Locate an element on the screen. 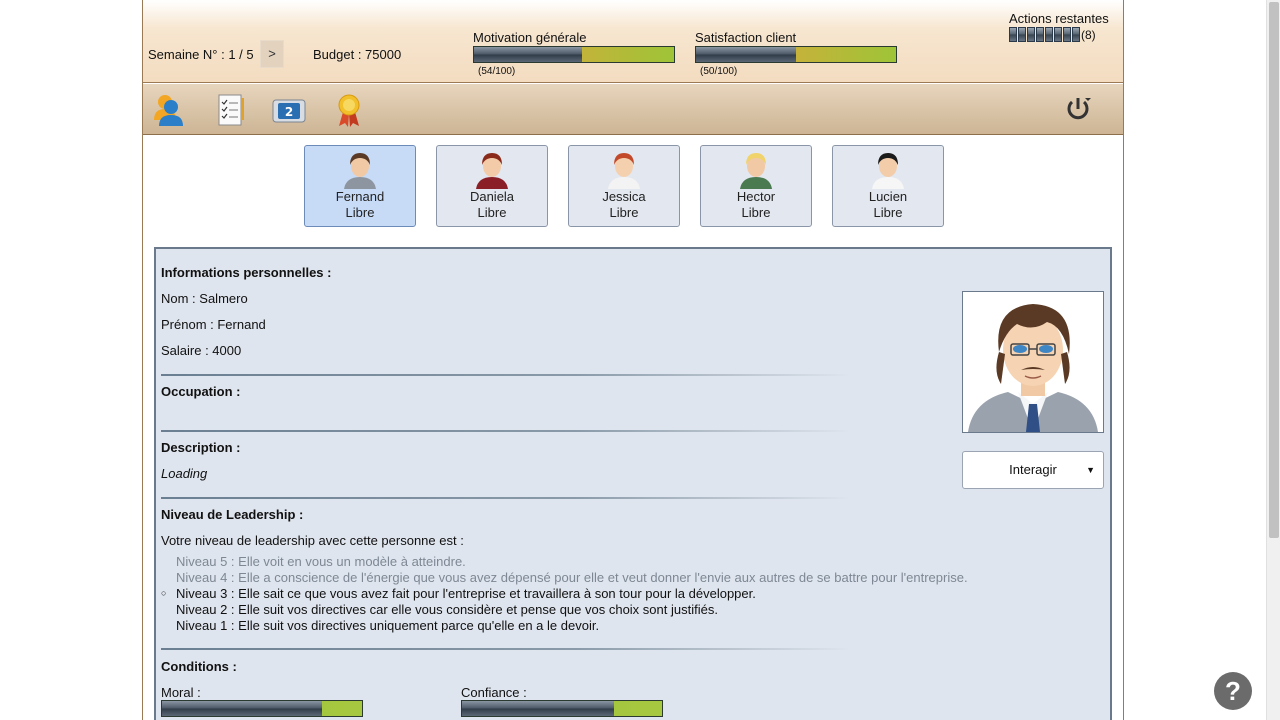 The width and height of the screenshot is (1280, 720). interact-dropdown: Interagir ▼ is located at coordinates (1033, 470).